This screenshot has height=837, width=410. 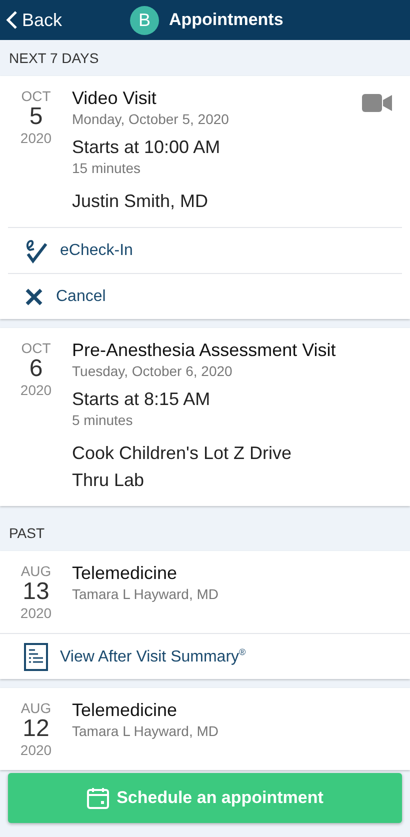 I want to click on duration: 15 minutes, so click(x=107, y=168).